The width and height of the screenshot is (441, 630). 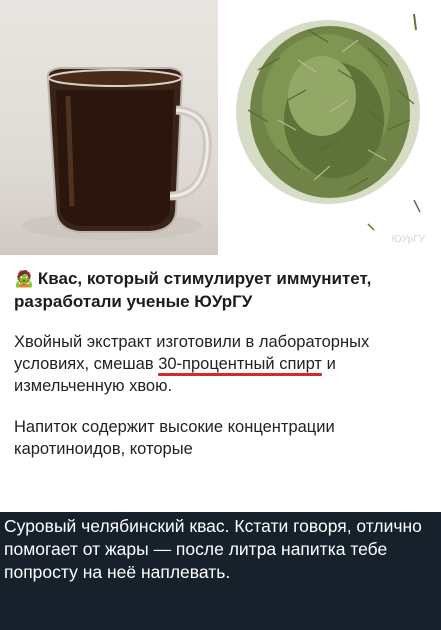 I want to click on zombie-emoji-icon: 🧟, so click(x=24, y=279).